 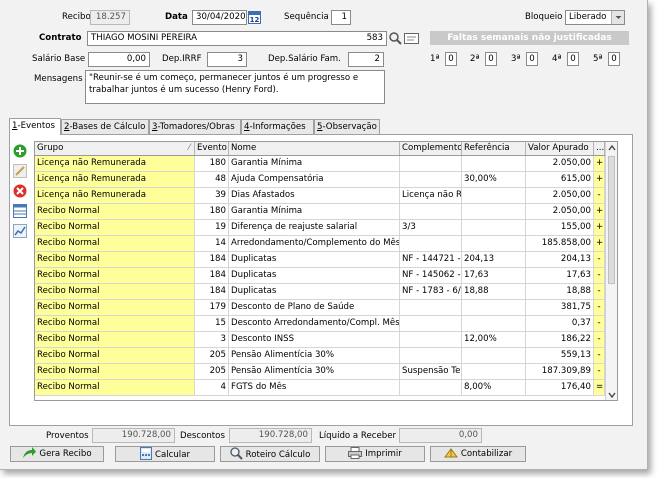 I want to click on cell-valor: 155,00, so click(x=560, y=228).